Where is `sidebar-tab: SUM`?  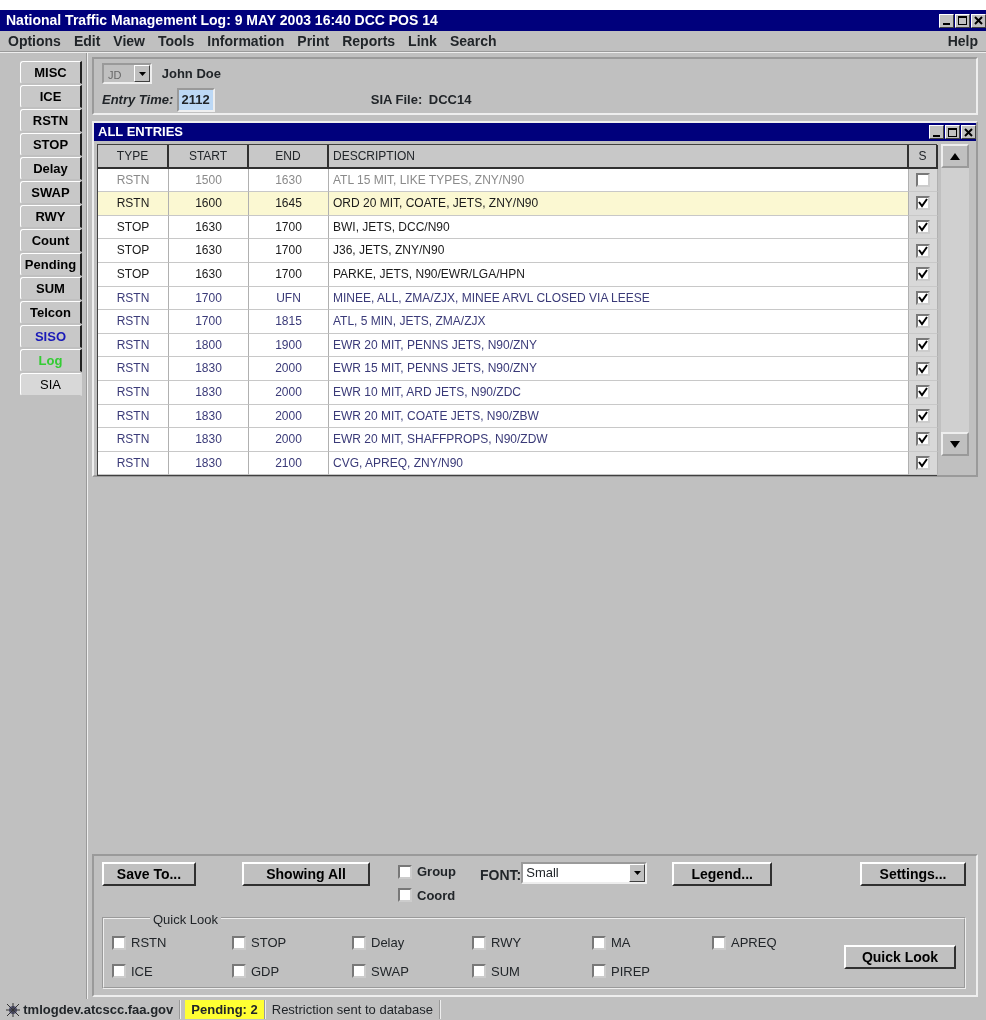
sidebar-tab: SUM is located at coordinates (51, 288).